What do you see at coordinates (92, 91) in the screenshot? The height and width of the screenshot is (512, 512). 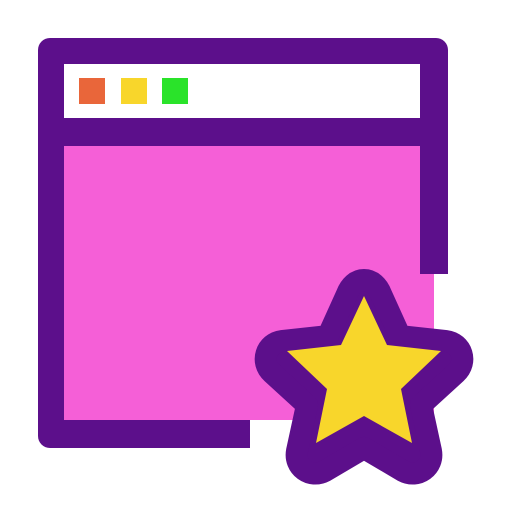 I see `window-dot-close` at bounding box center [92, 91].